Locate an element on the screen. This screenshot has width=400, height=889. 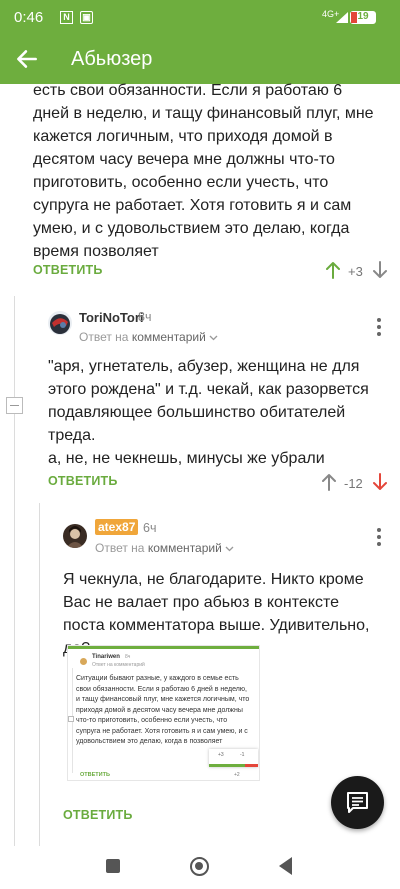
embed-reply-to: Ответ на комментарий is located at coordinates (118, 665).